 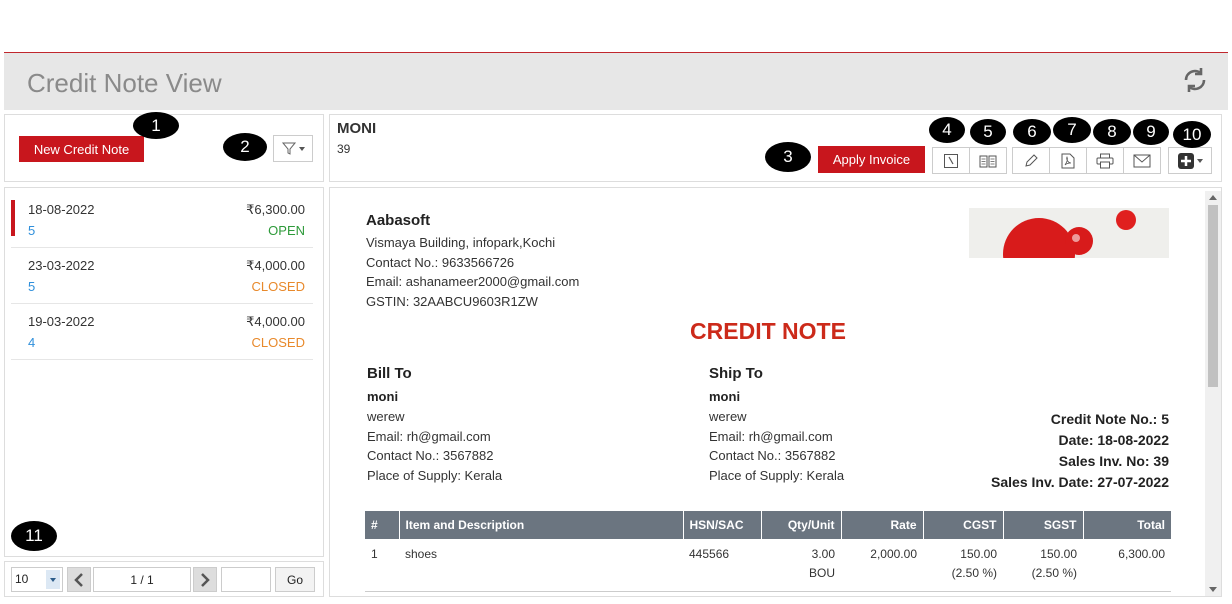 I want to click on row-total: 6,300.00, so click(x=1141, y=554).